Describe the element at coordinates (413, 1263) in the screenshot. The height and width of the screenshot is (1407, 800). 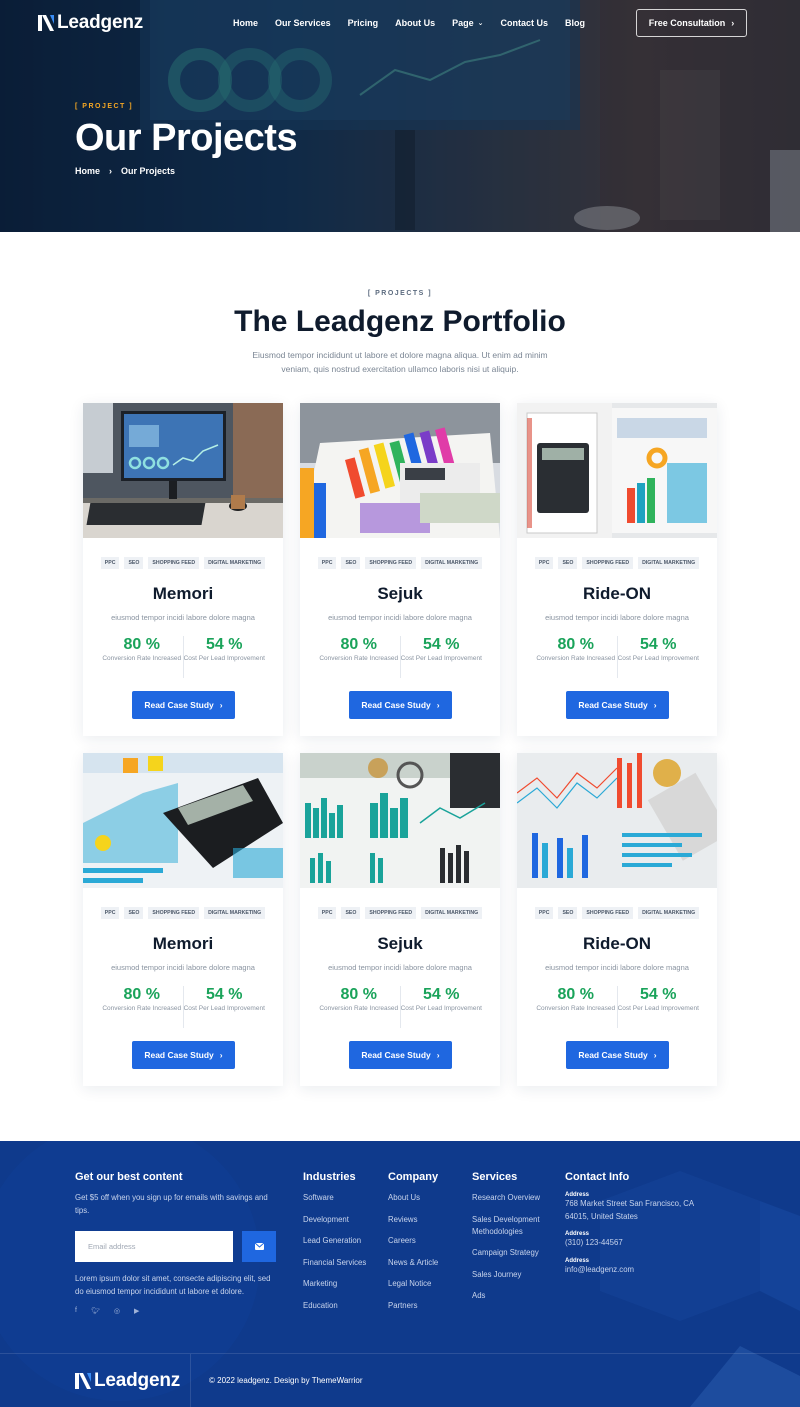
I see `footer-link-news: News & Article` at that location.